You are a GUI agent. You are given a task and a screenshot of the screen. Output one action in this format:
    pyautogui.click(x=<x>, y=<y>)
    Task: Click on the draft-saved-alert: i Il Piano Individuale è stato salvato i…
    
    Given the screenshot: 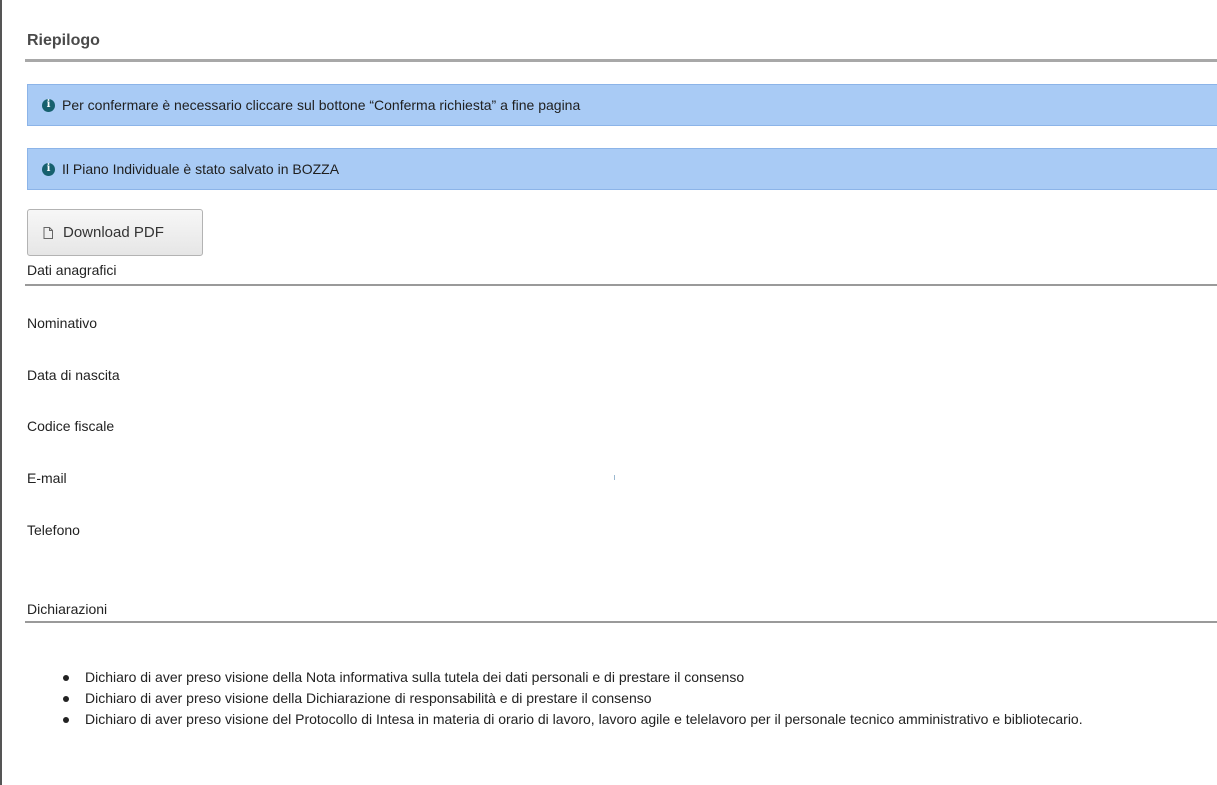 What is the action you would take?
    pyautogui.click(x=622, y=169)
    